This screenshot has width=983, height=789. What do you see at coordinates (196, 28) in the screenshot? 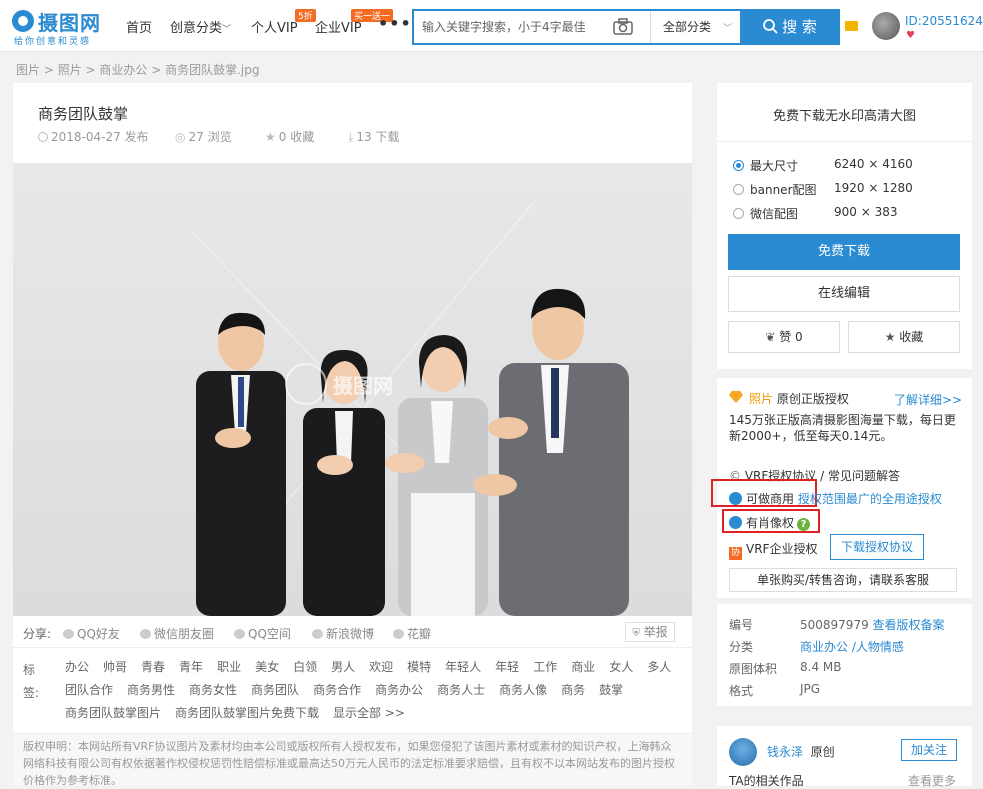
I see `nav-creative-label: 创意分类` at bounding box center [196, 28].